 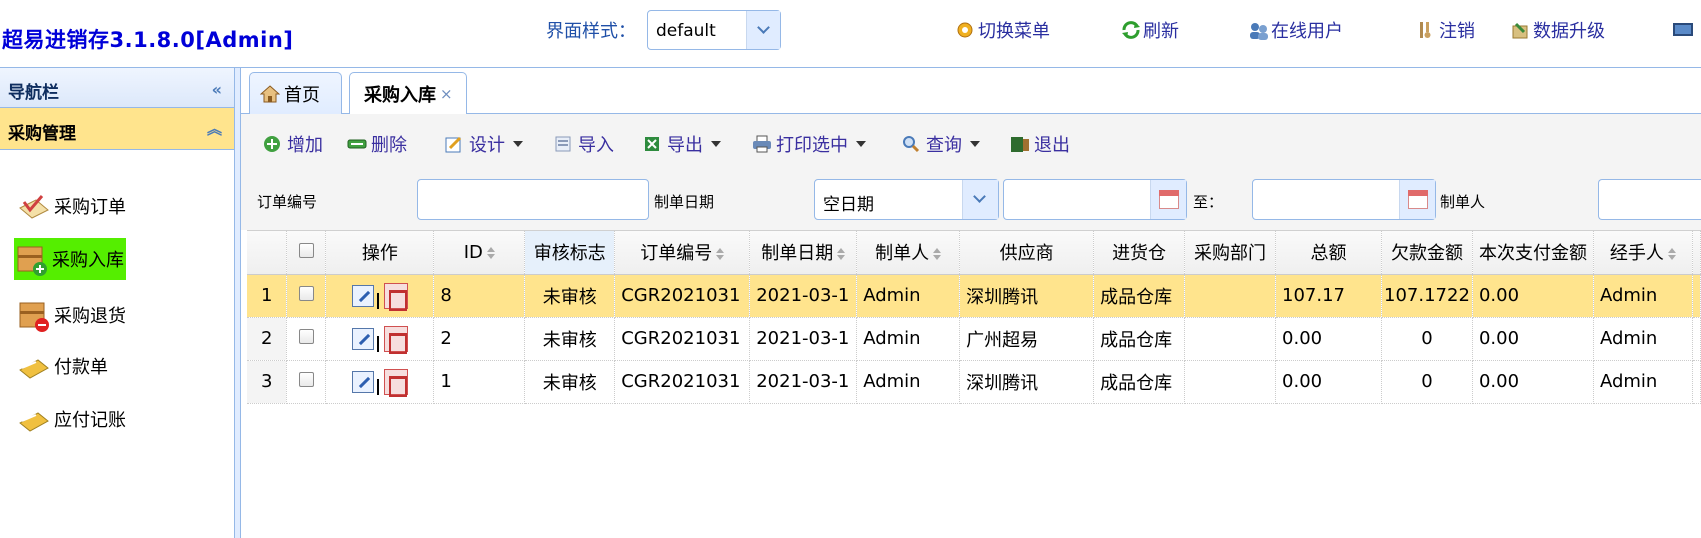 I want to click on exit-button: 退出, so click(x=1040, y=144).